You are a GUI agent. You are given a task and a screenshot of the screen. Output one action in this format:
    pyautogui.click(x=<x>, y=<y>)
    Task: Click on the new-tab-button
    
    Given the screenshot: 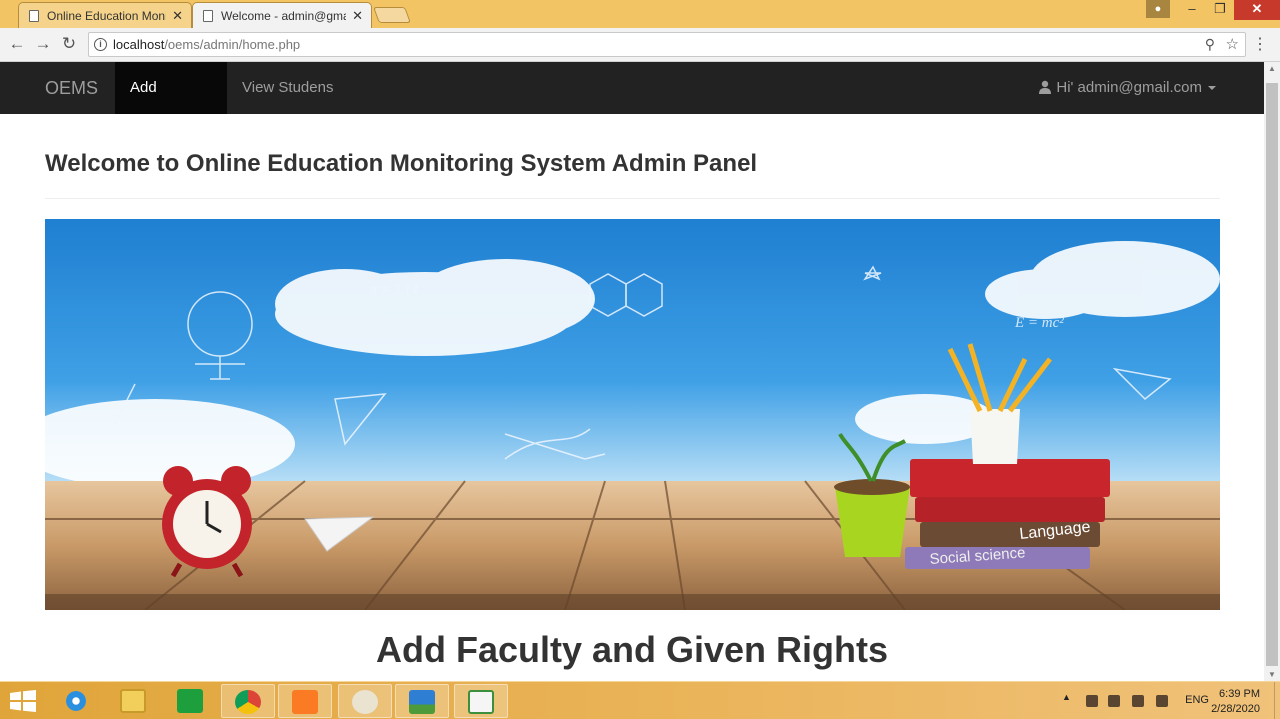 What is the action you would take?
    pyautogui.click(x=392, y=15)
    